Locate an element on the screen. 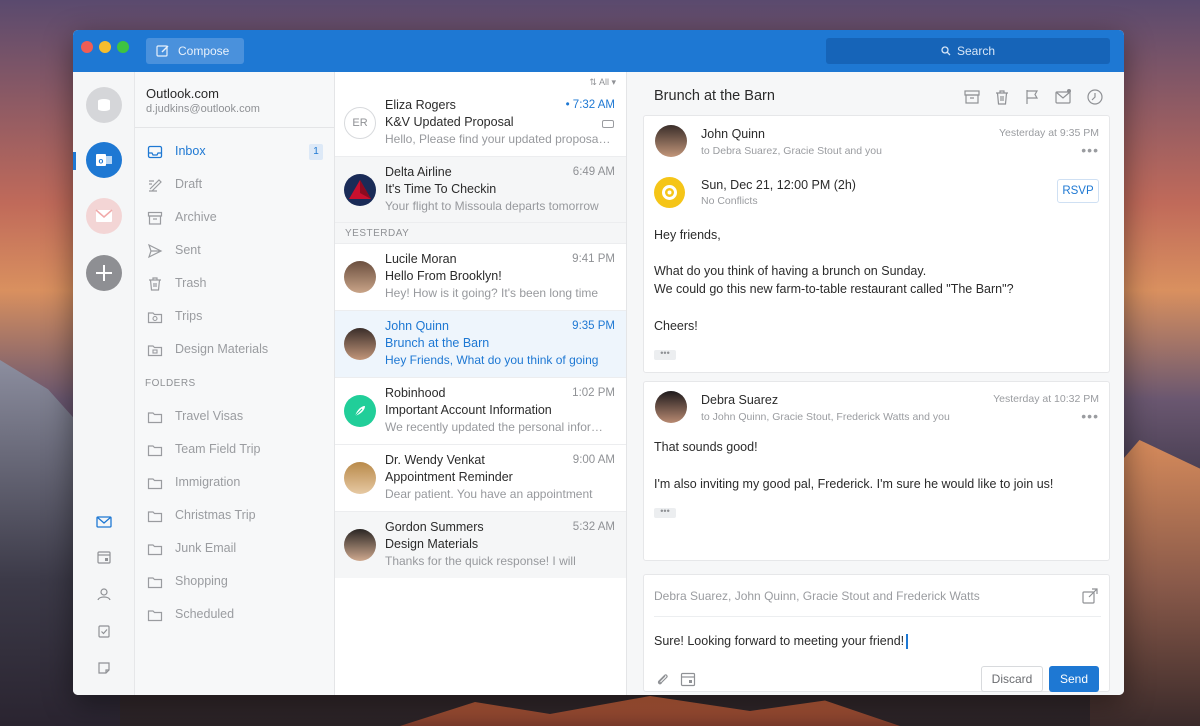  tasks-nav-button is located at coordinates (104, 631).